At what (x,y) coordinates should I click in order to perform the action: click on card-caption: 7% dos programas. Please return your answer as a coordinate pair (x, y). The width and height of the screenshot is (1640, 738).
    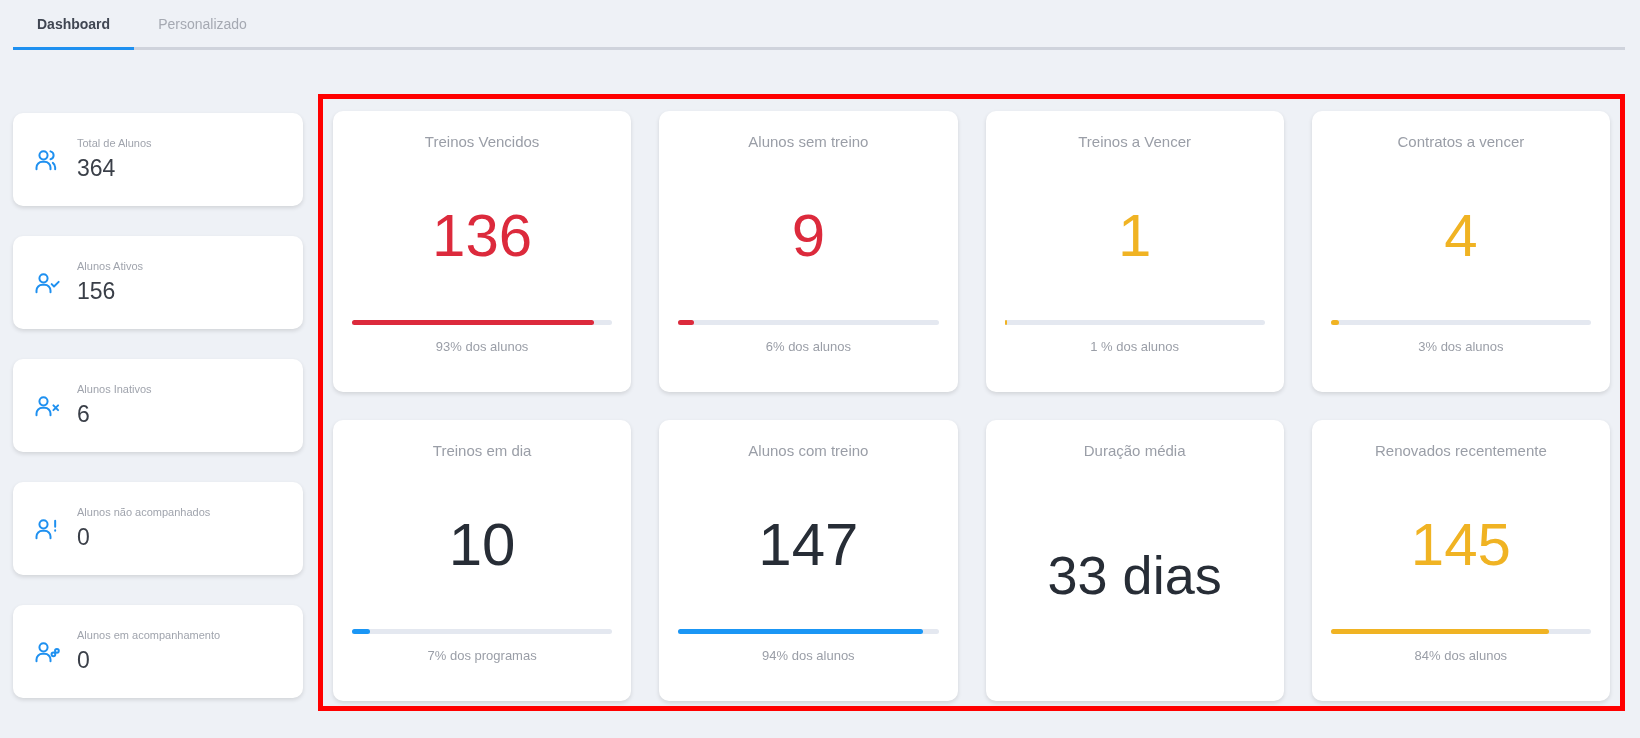
    Looking at the image, I should click on (482, 655).